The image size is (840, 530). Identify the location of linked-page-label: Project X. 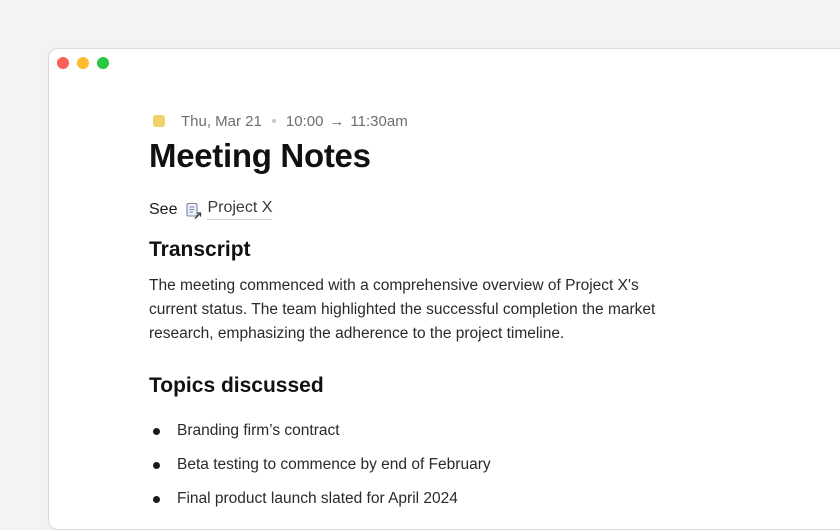
(240, 209).